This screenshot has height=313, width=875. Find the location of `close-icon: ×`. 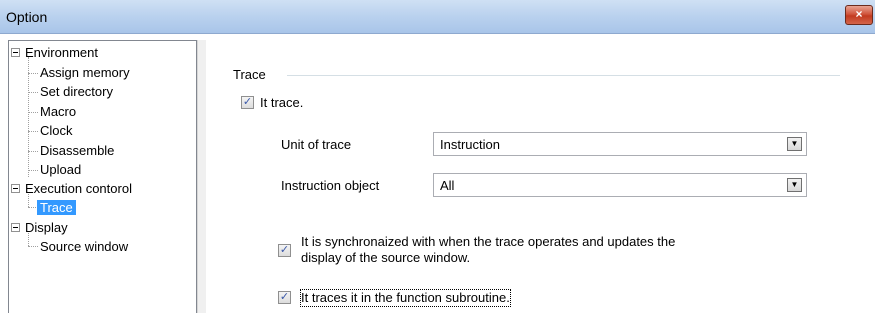

close-icon: × is located at coordinates (859, 14).